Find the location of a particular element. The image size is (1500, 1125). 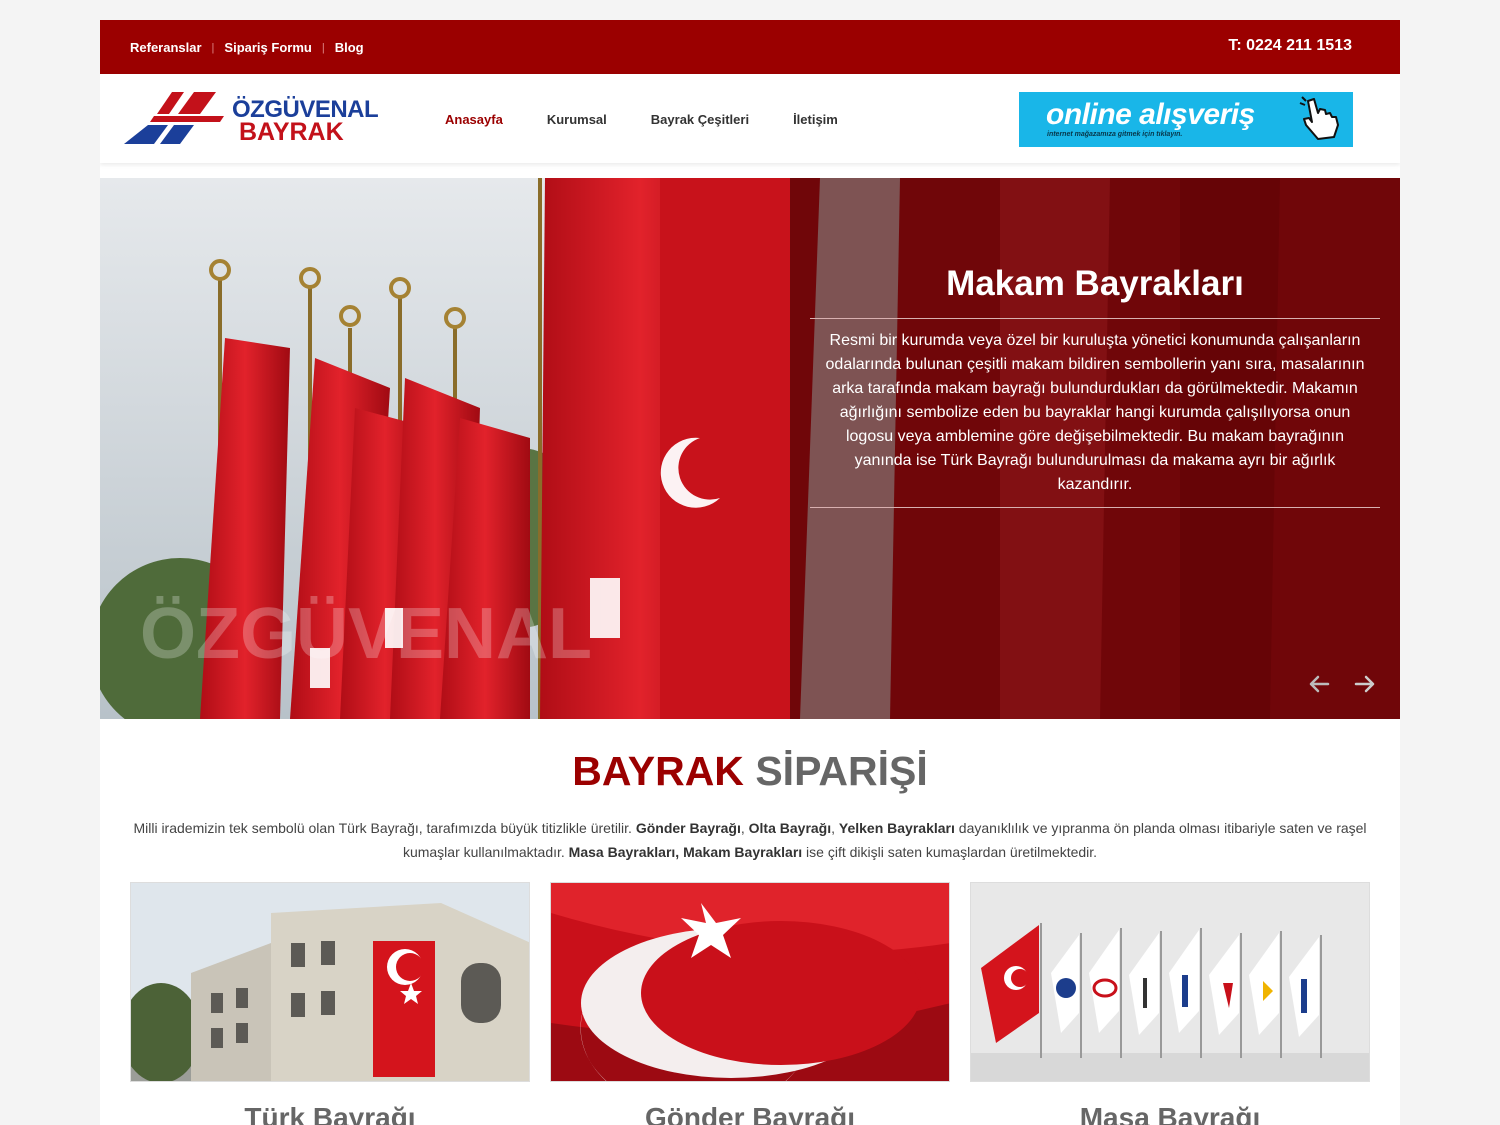

arrow-left-icon is located at coordinates (1319, 684).